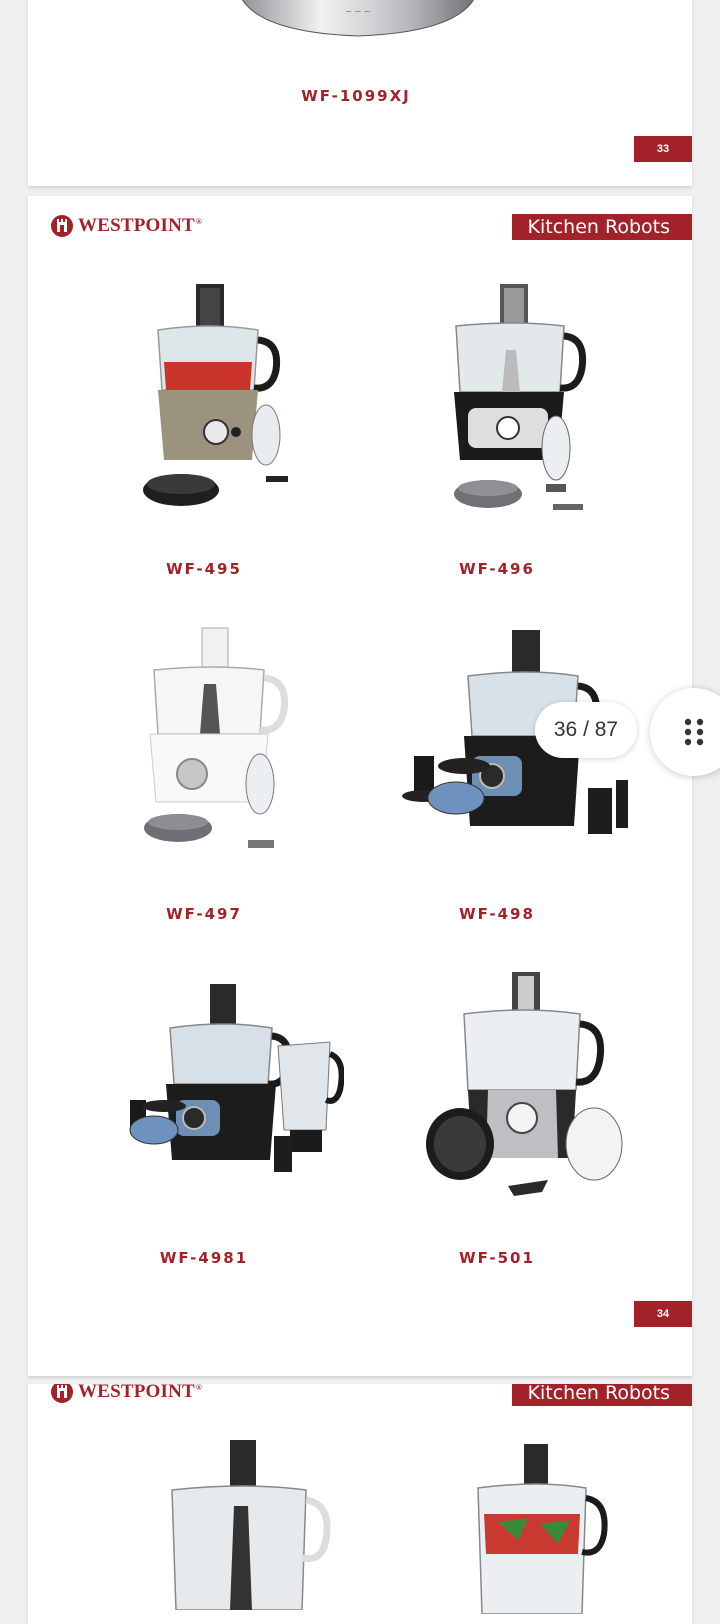  What do you see at coordinates (204, 914) in the screenshot?
I see `product-model-label: WF-497` at bounding box center [204, 914].